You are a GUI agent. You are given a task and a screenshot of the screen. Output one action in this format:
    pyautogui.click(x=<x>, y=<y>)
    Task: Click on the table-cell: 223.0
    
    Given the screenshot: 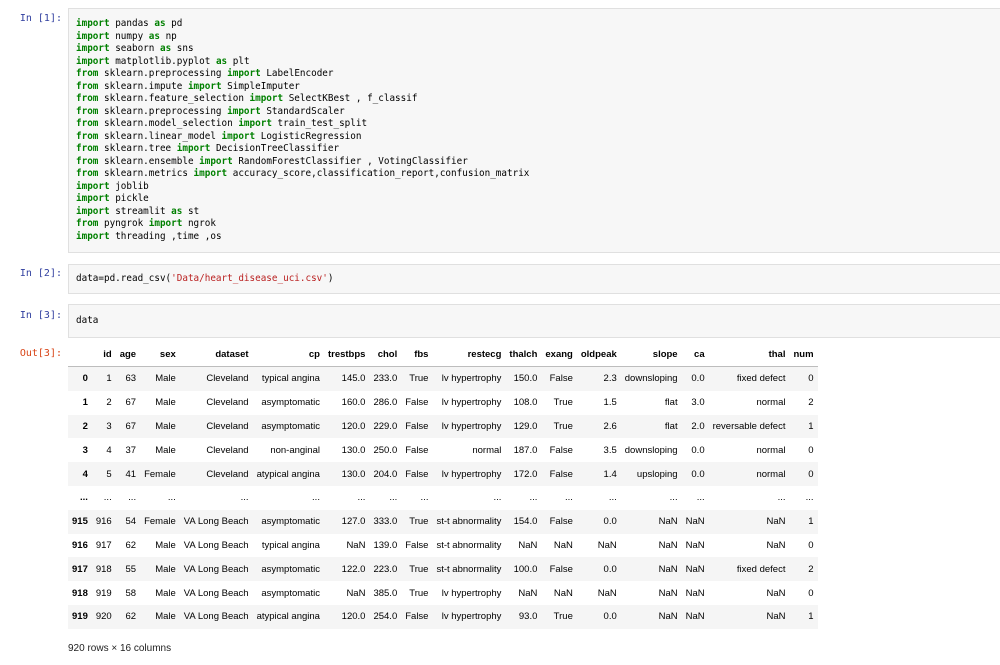 What is the action you would take?
    pyautogui.click(x=385, y=569)
    